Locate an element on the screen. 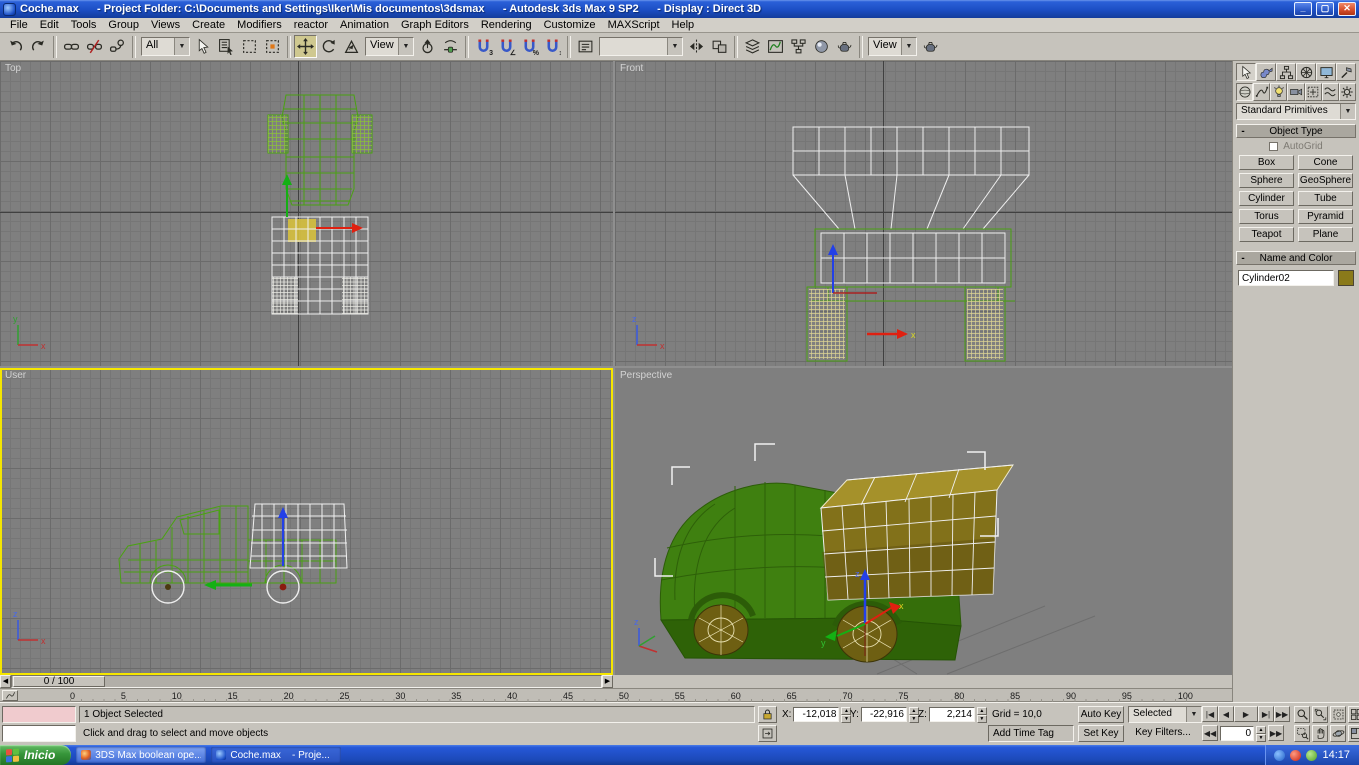 This screenshot has height=765, width=1359. object-name-field: Cylinder02 is located at coordinates (1286, 278).